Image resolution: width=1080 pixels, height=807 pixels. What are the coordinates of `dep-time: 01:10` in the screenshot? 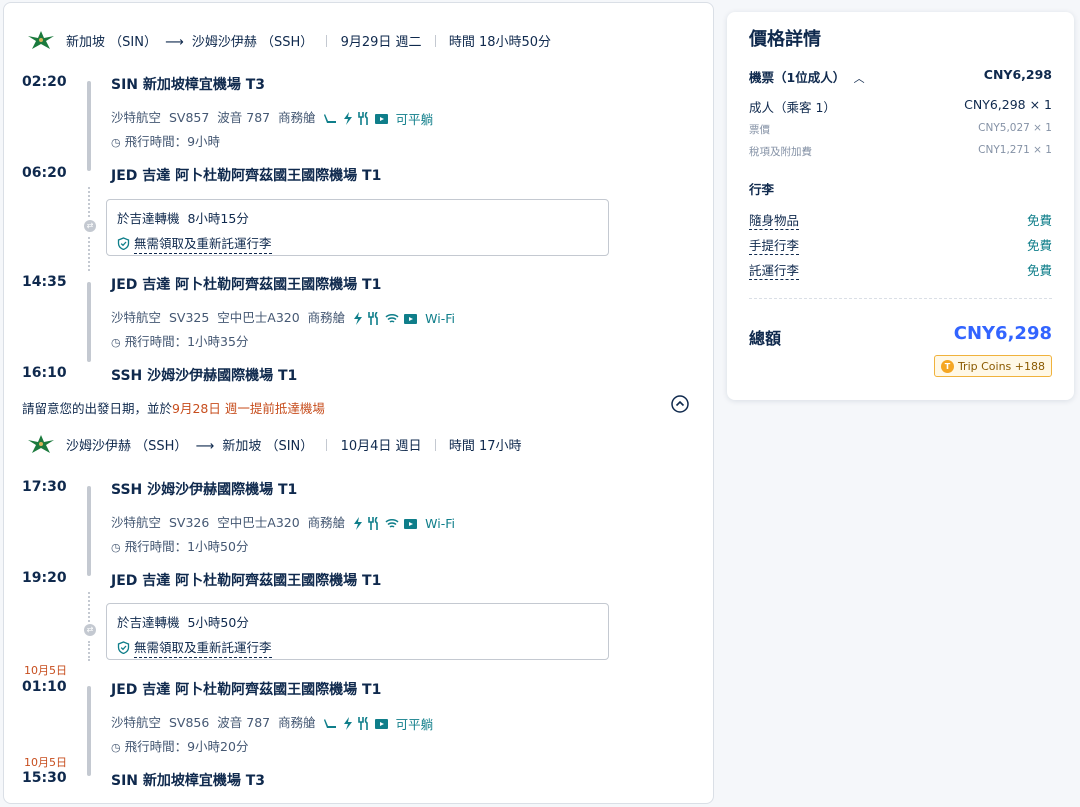 It's located at (44, 687).